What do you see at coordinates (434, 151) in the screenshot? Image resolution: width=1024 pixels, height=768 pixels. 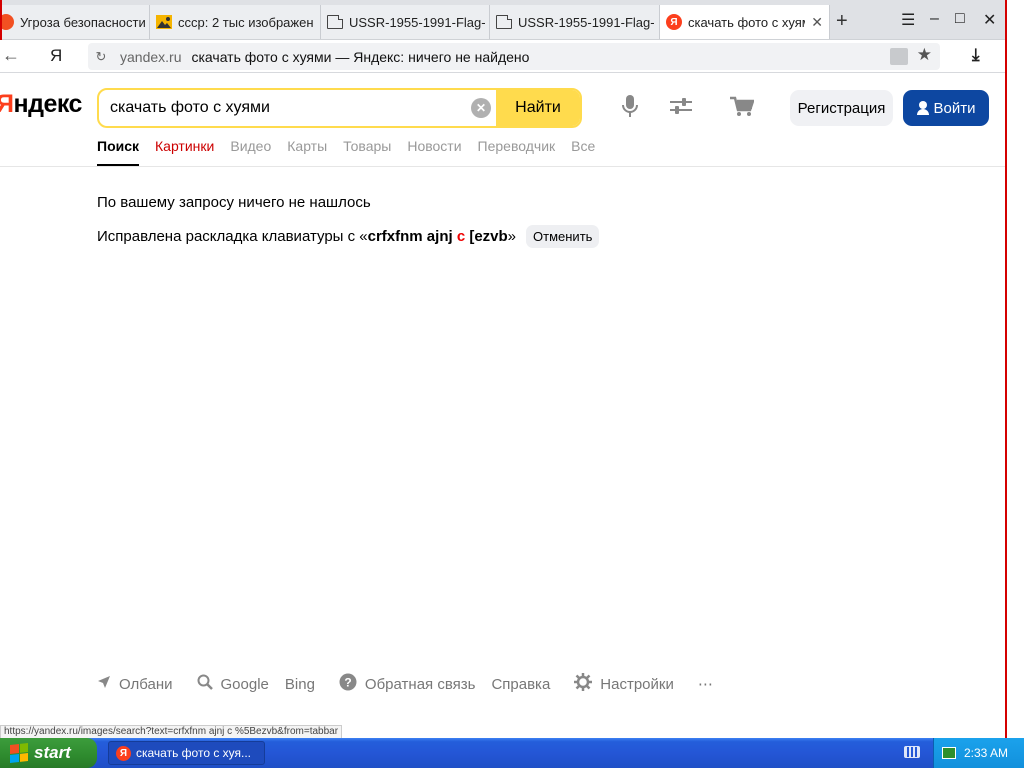 I see `tab-news: Новости` at bounding box center [434, 151].